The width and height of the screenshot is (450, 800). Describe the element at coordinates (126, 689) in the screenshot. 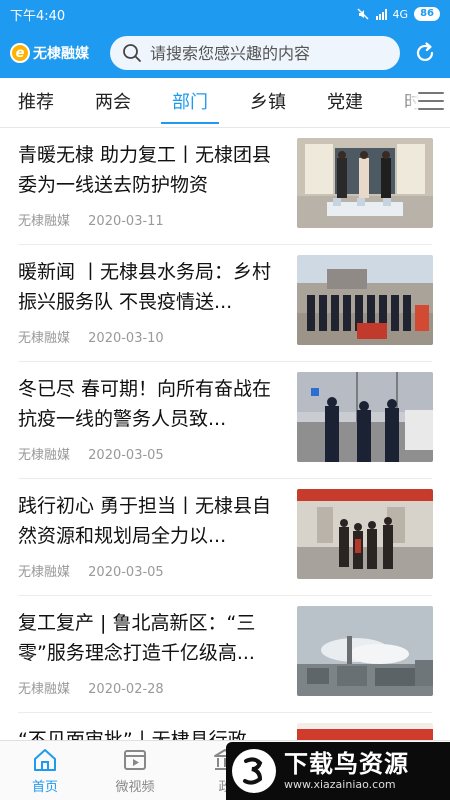

I see `news-date: 2020-02-28` at that location.